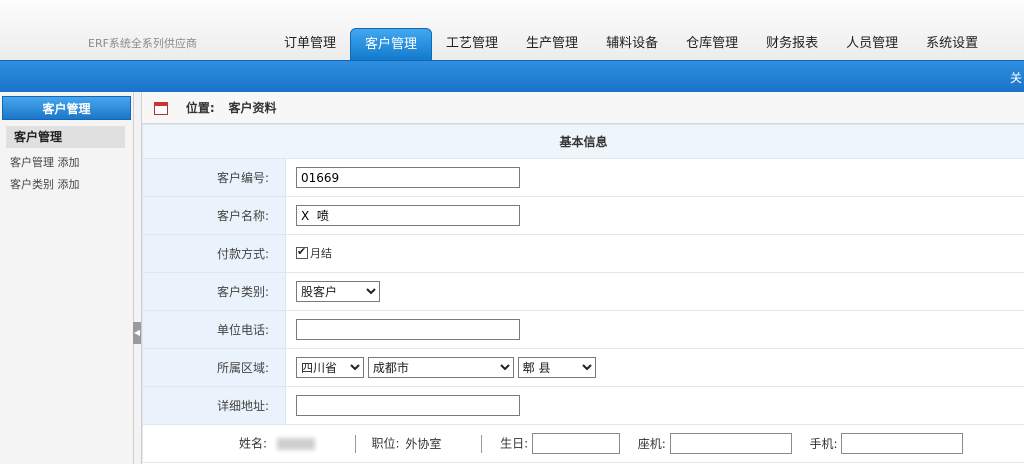 The image size is (1024, 464). Describe the element at coordinates (142, 43) in the screenshot. I see `brand-text: ERF系统全系列供应商` at that location.